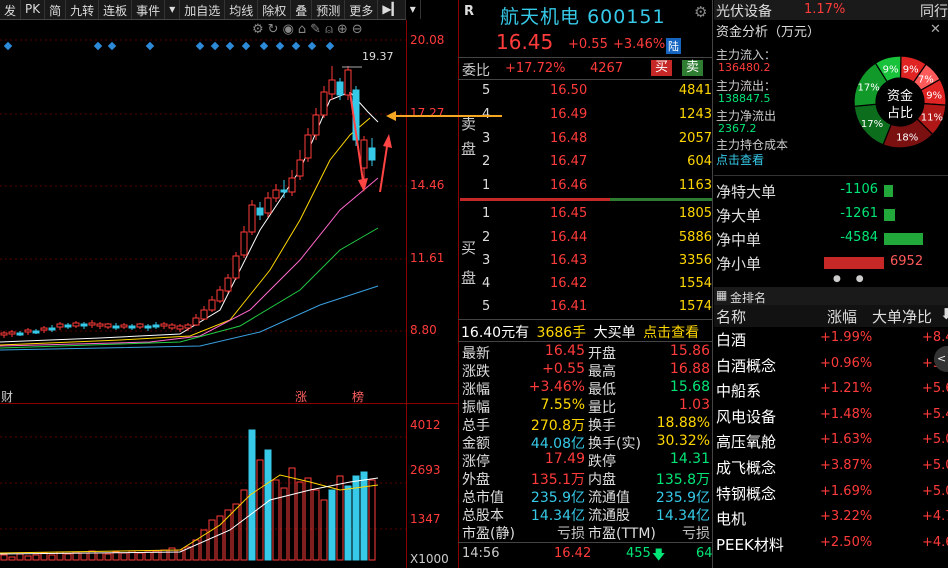  What do you see at coordinates (56, 9) in the screenshot?
I see `toolbar-item-jian: 简` at bounding box center [56, 9].